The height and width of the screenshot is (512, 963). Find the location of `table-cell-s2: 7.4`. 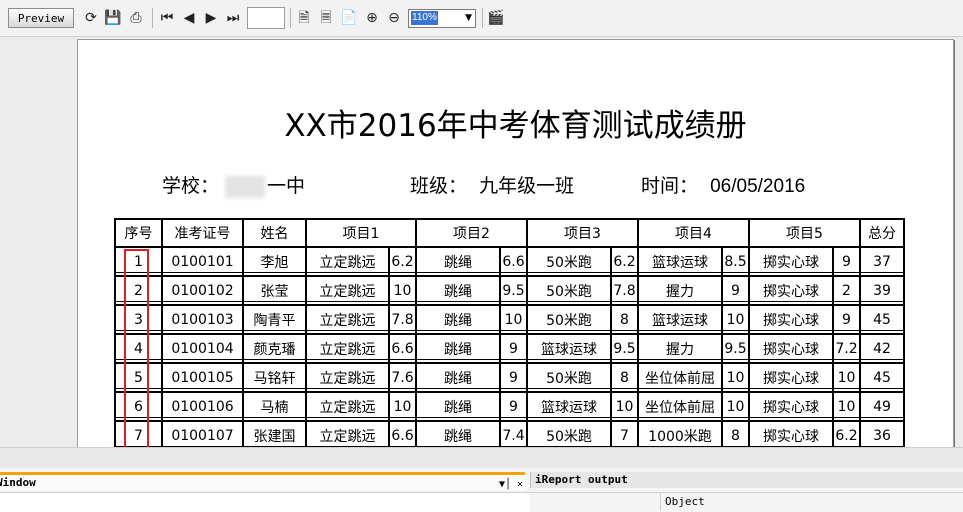

table-cell-s2: 7.4 is located at coordinates (513, 433).